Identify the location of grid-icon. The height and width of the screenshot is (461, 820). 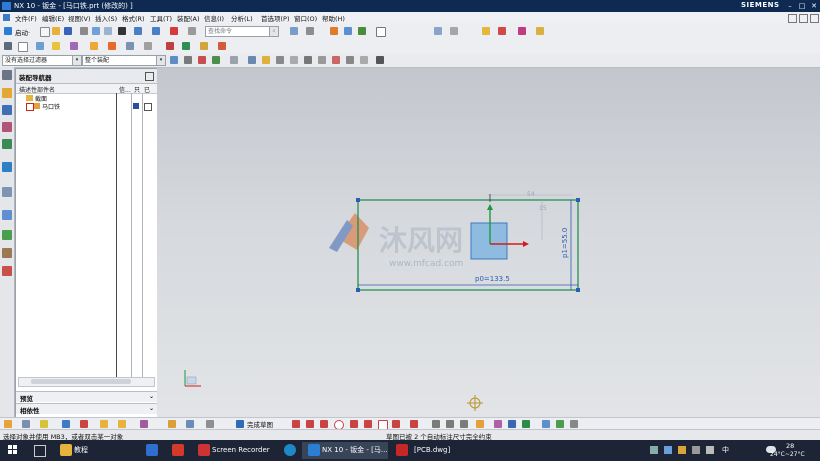
(8, 46).